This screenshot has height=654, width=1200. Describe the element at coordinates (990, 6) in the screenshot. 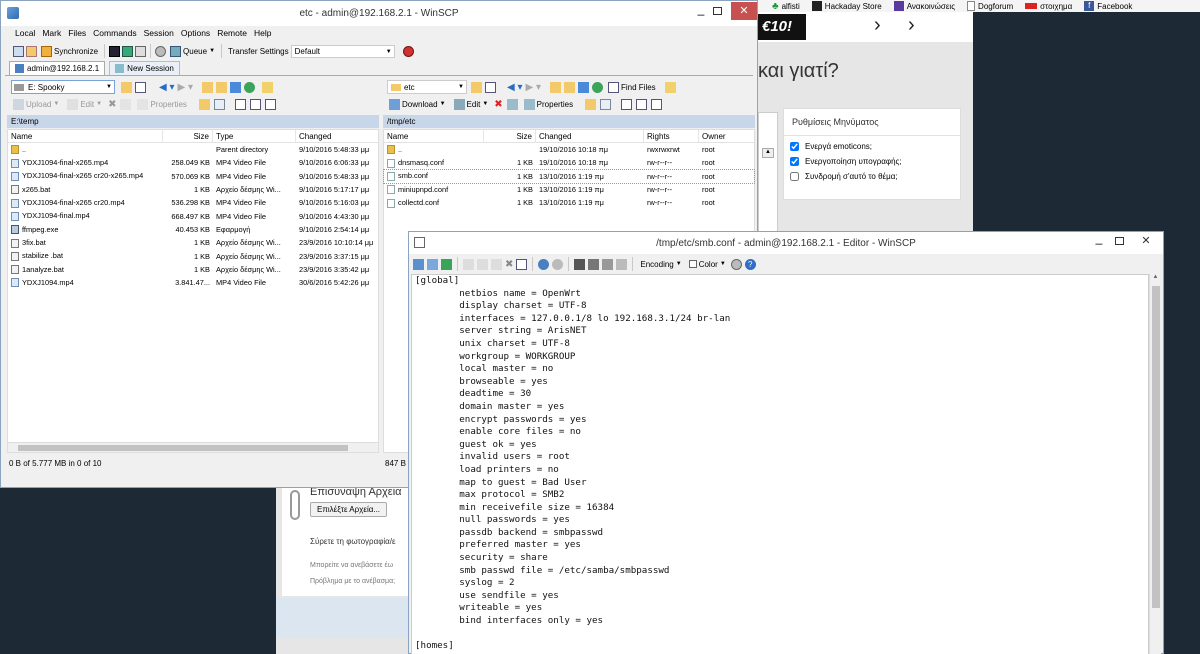

I see `bookmark-dogforum: Dogforum` at that location.